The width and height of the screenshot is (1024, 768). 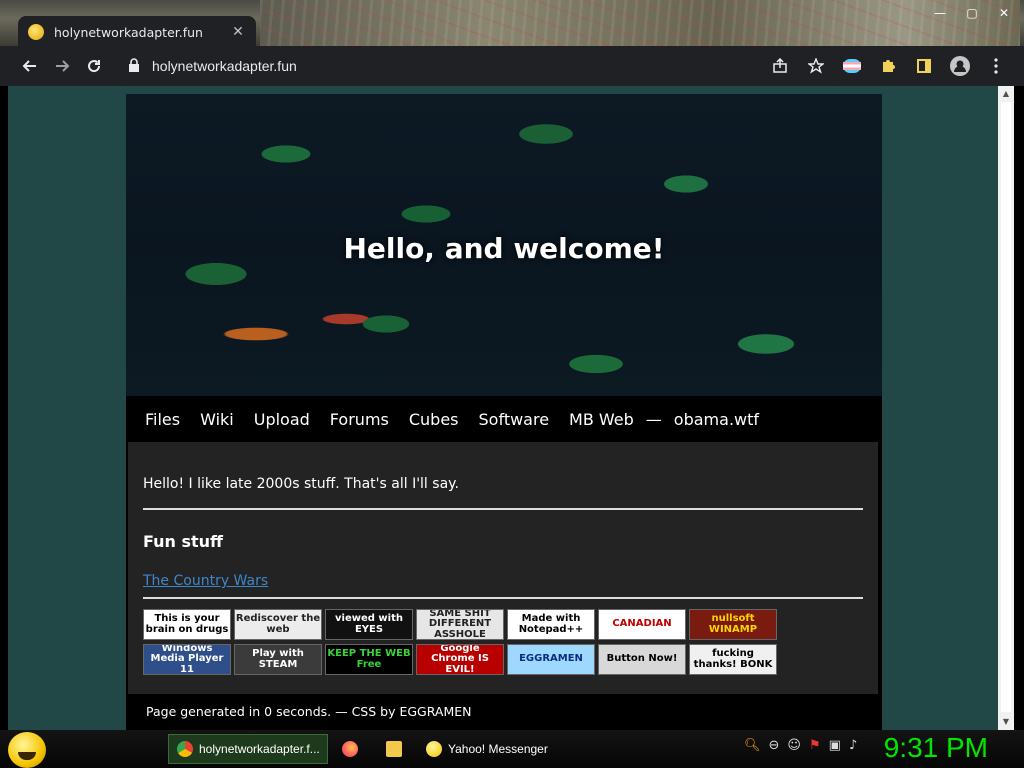 What do you see at coordinates (460, 659) in the screenshot?
I see `web-badge-button: Google Chrome IS EVIL!` at bounding box center [460, 659].